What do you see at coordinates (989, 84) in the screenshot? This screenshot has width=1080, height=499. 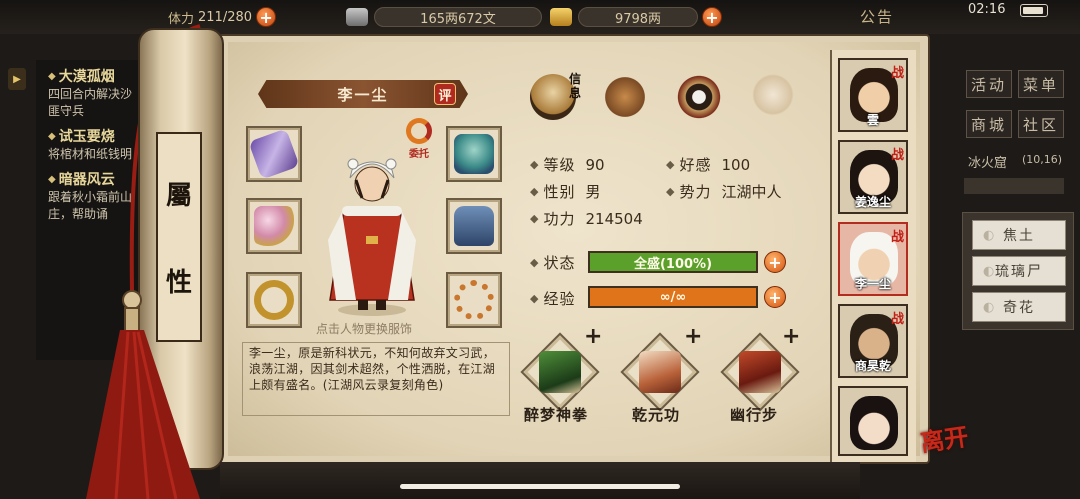 I see `activity-button: 活动` at bounding box center [989, 84].